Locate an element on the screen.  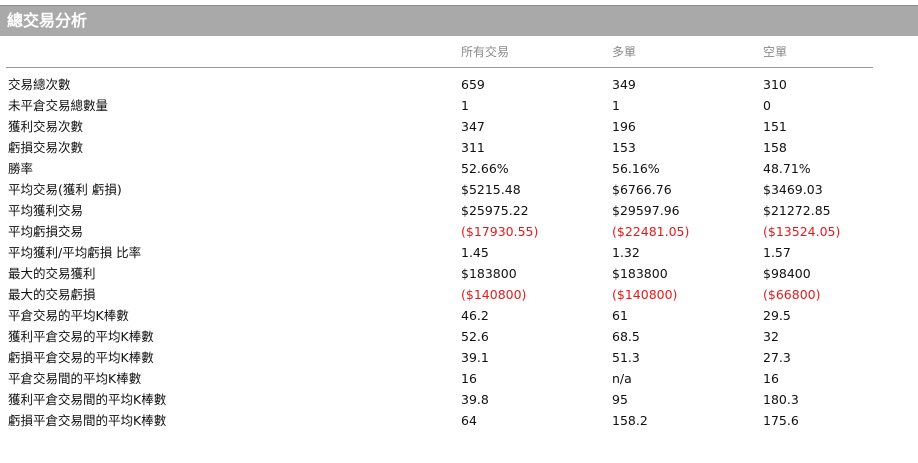
cell-all-trades: 64 is located at coordinates (469, 420).